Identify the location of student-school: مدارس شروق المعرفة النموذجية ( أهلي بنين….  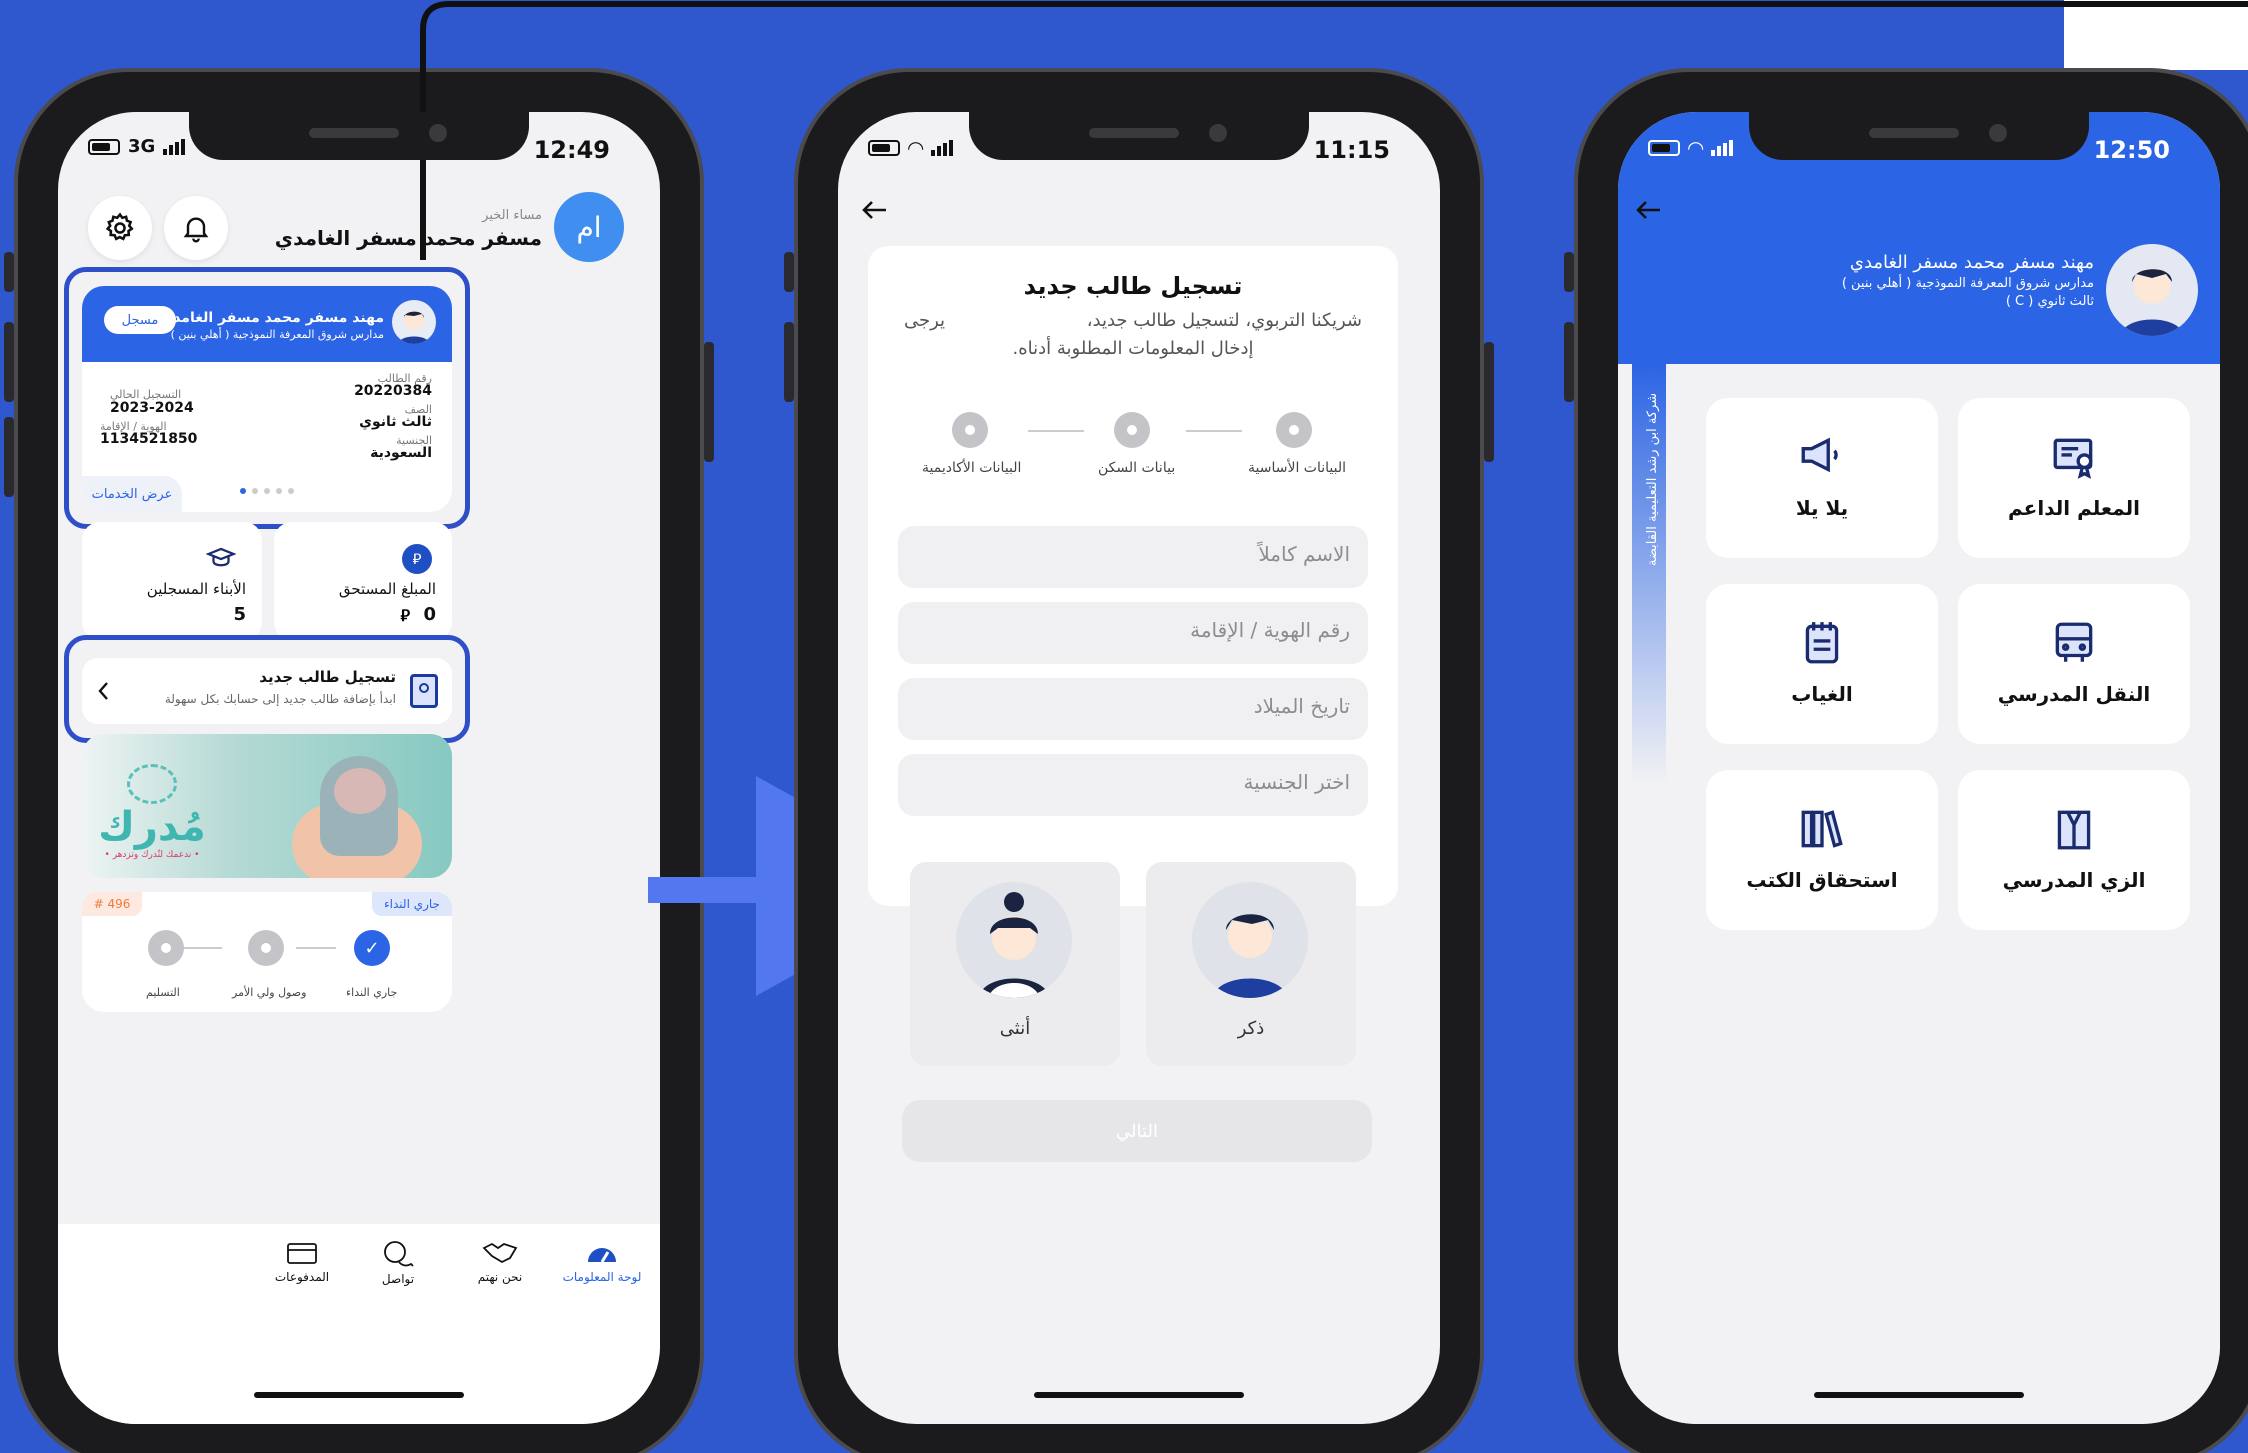
(1967, 283).